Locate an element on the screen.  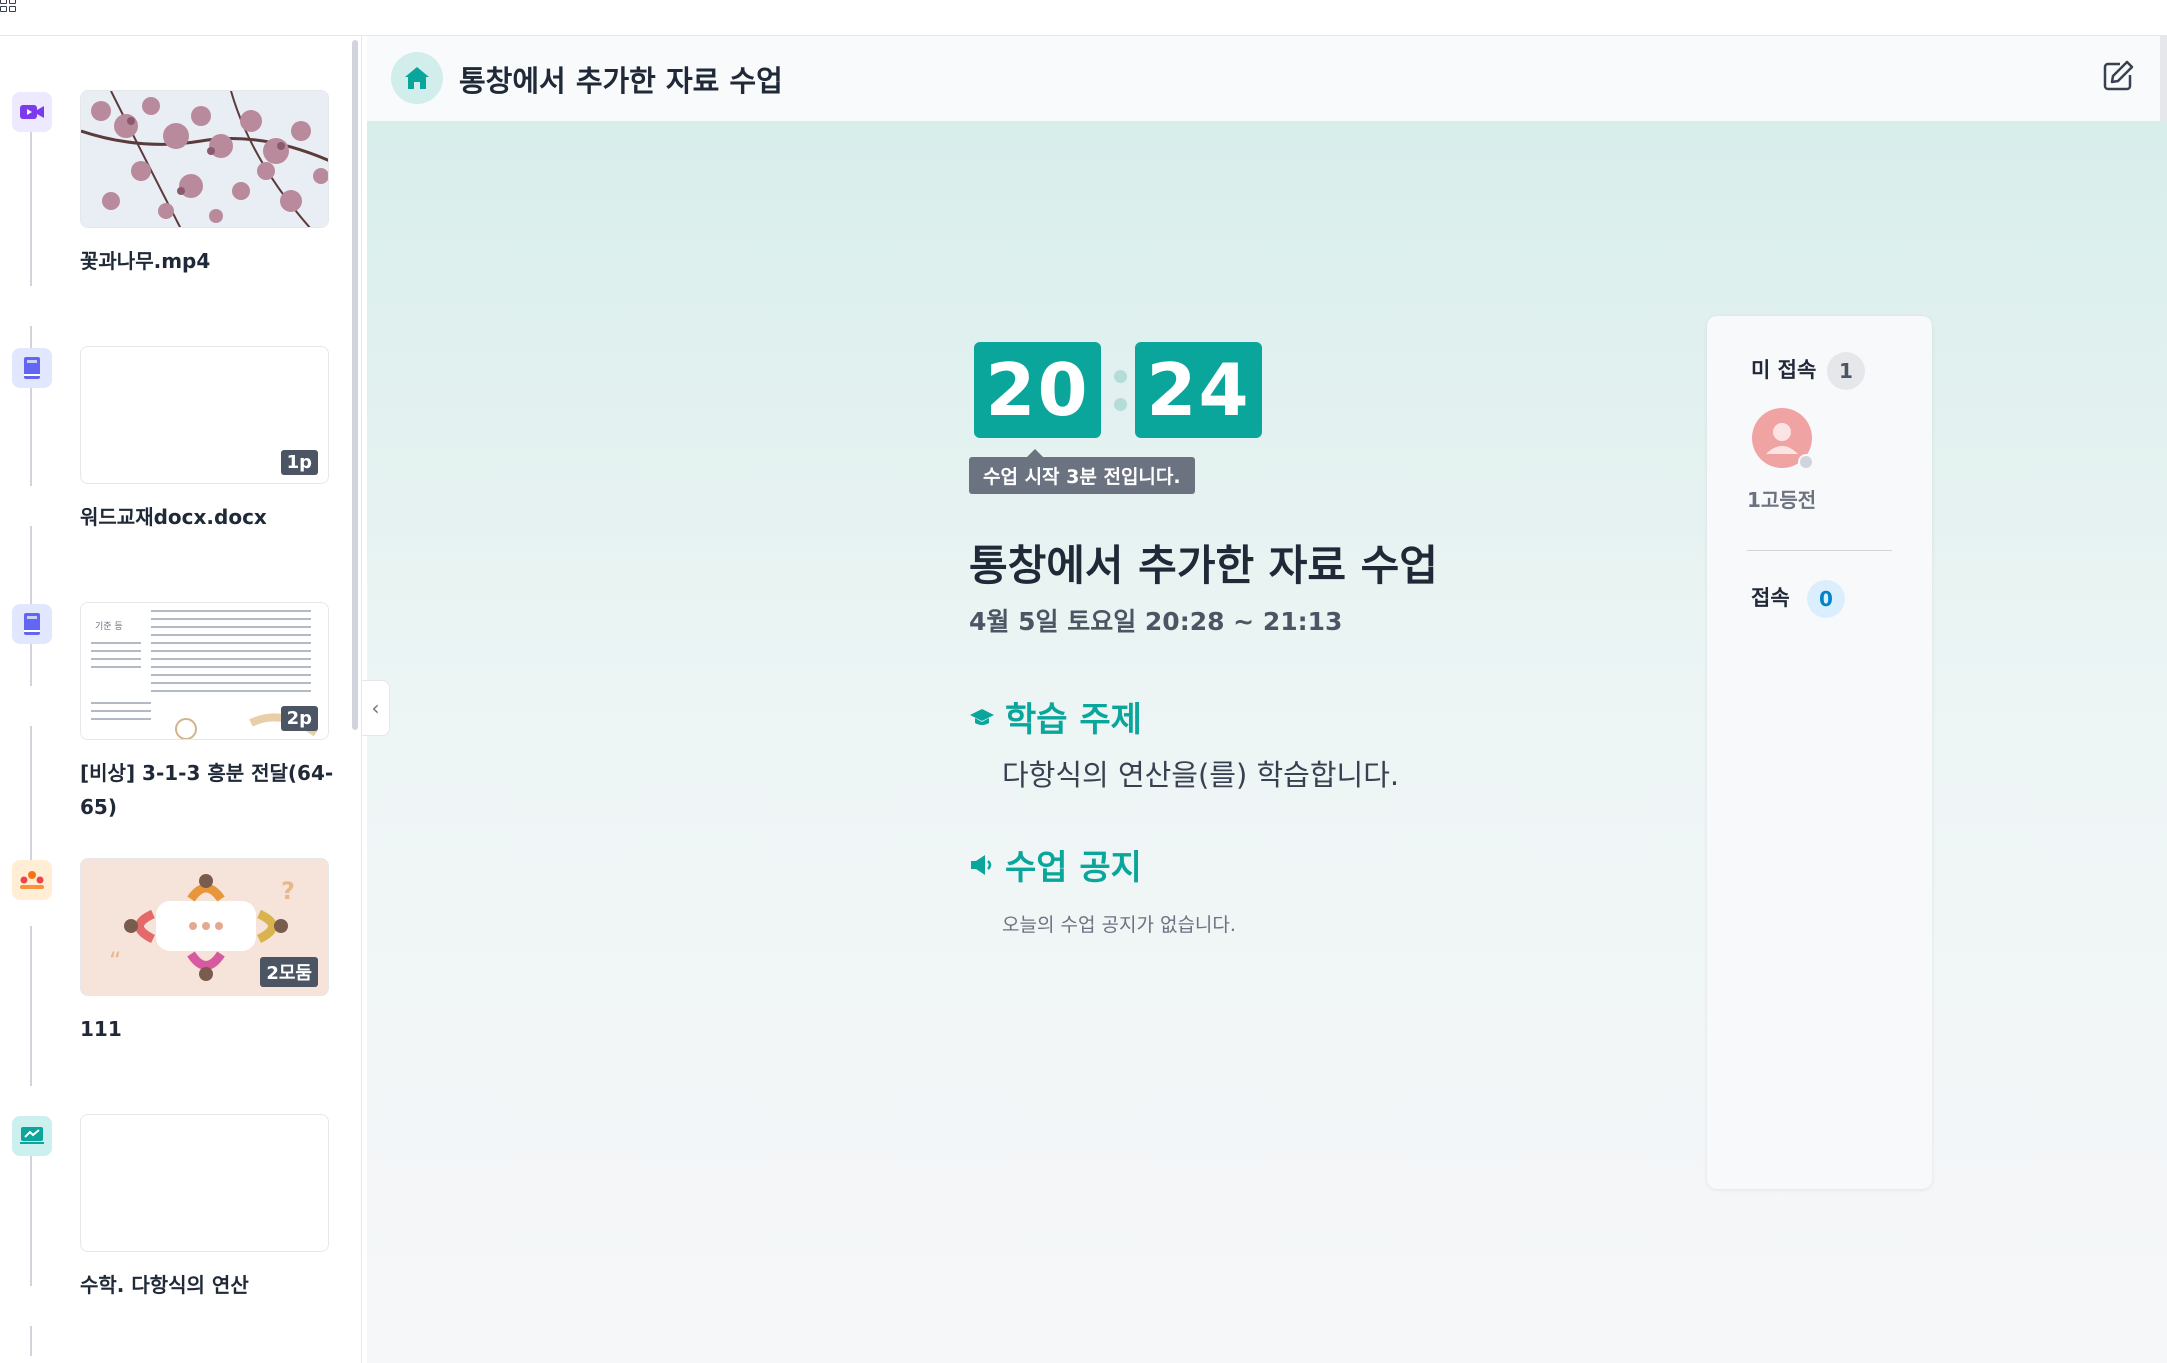
document-thumbnail: 기준 등 2p is located at coordinates (204, 671).